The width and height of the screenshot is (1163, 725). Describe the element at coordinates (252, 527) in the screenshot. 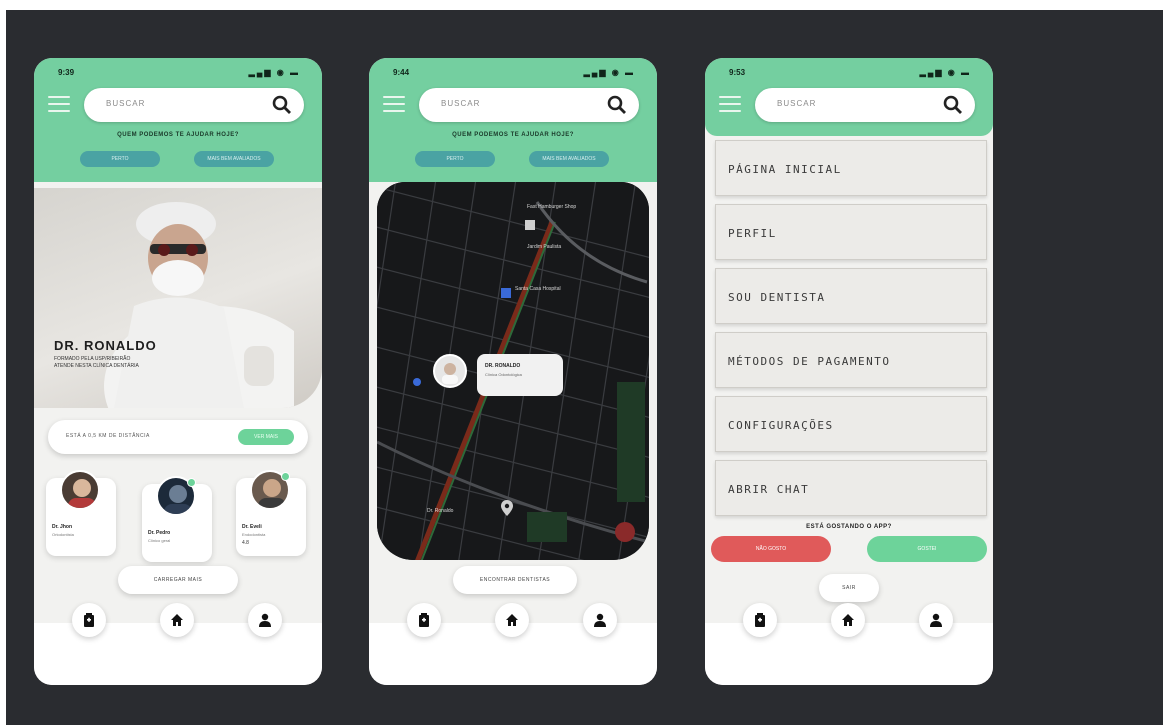

I see `dentist-name: Dr. Eveli` at that location.